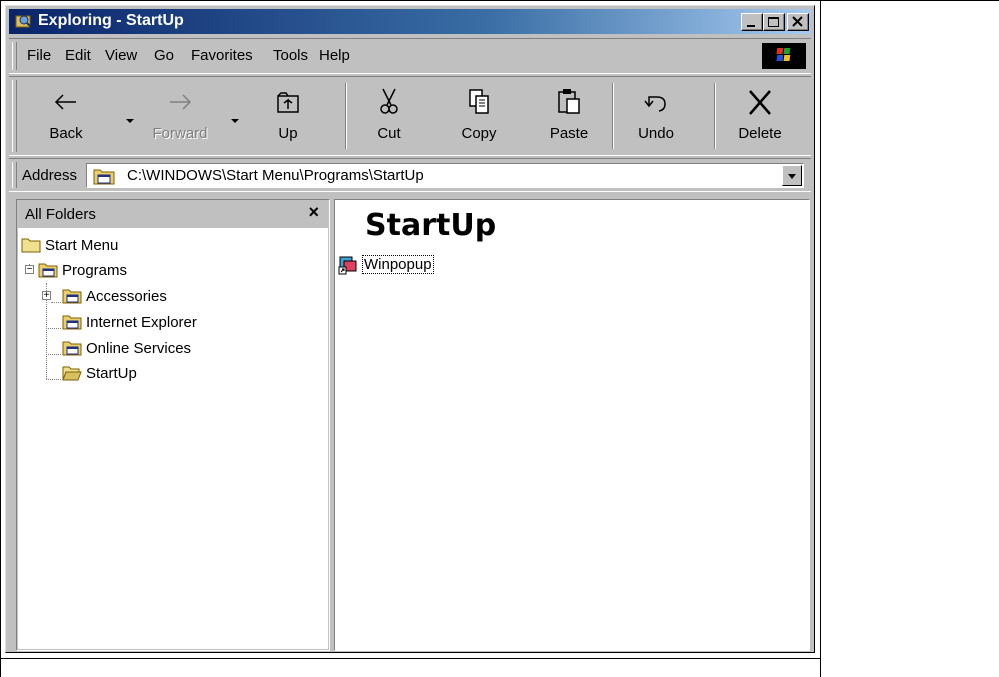 The image size is (999, 677). I want to click on outer-frame-bottom, so click(410, 658).